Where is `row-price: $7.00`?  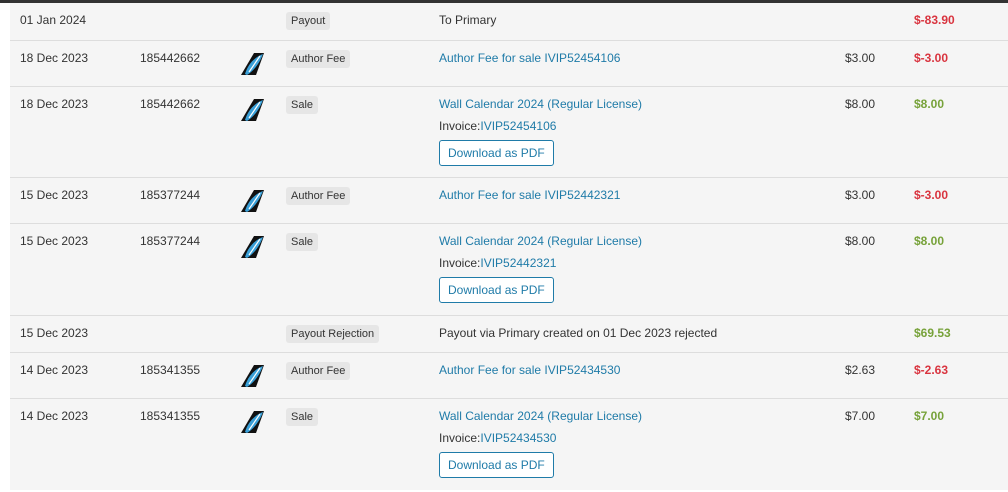 row-price: $7.00 is located at coordinates (860, 416).